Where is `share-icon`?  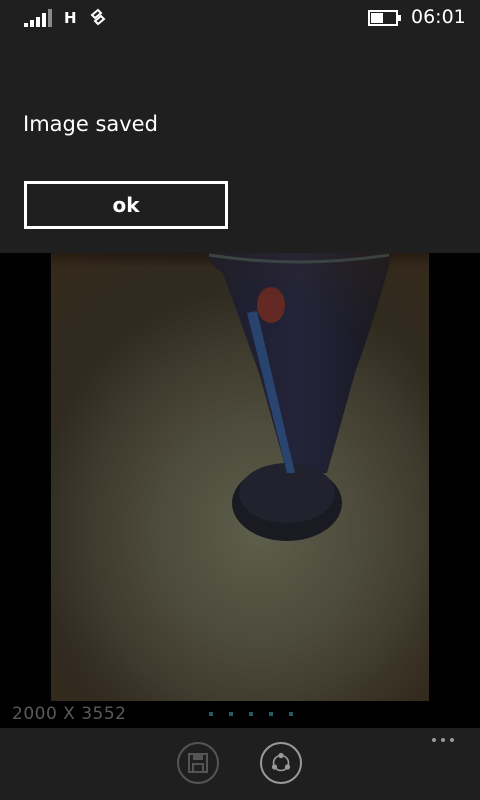
share-icon is located at coordinates (281, 762).